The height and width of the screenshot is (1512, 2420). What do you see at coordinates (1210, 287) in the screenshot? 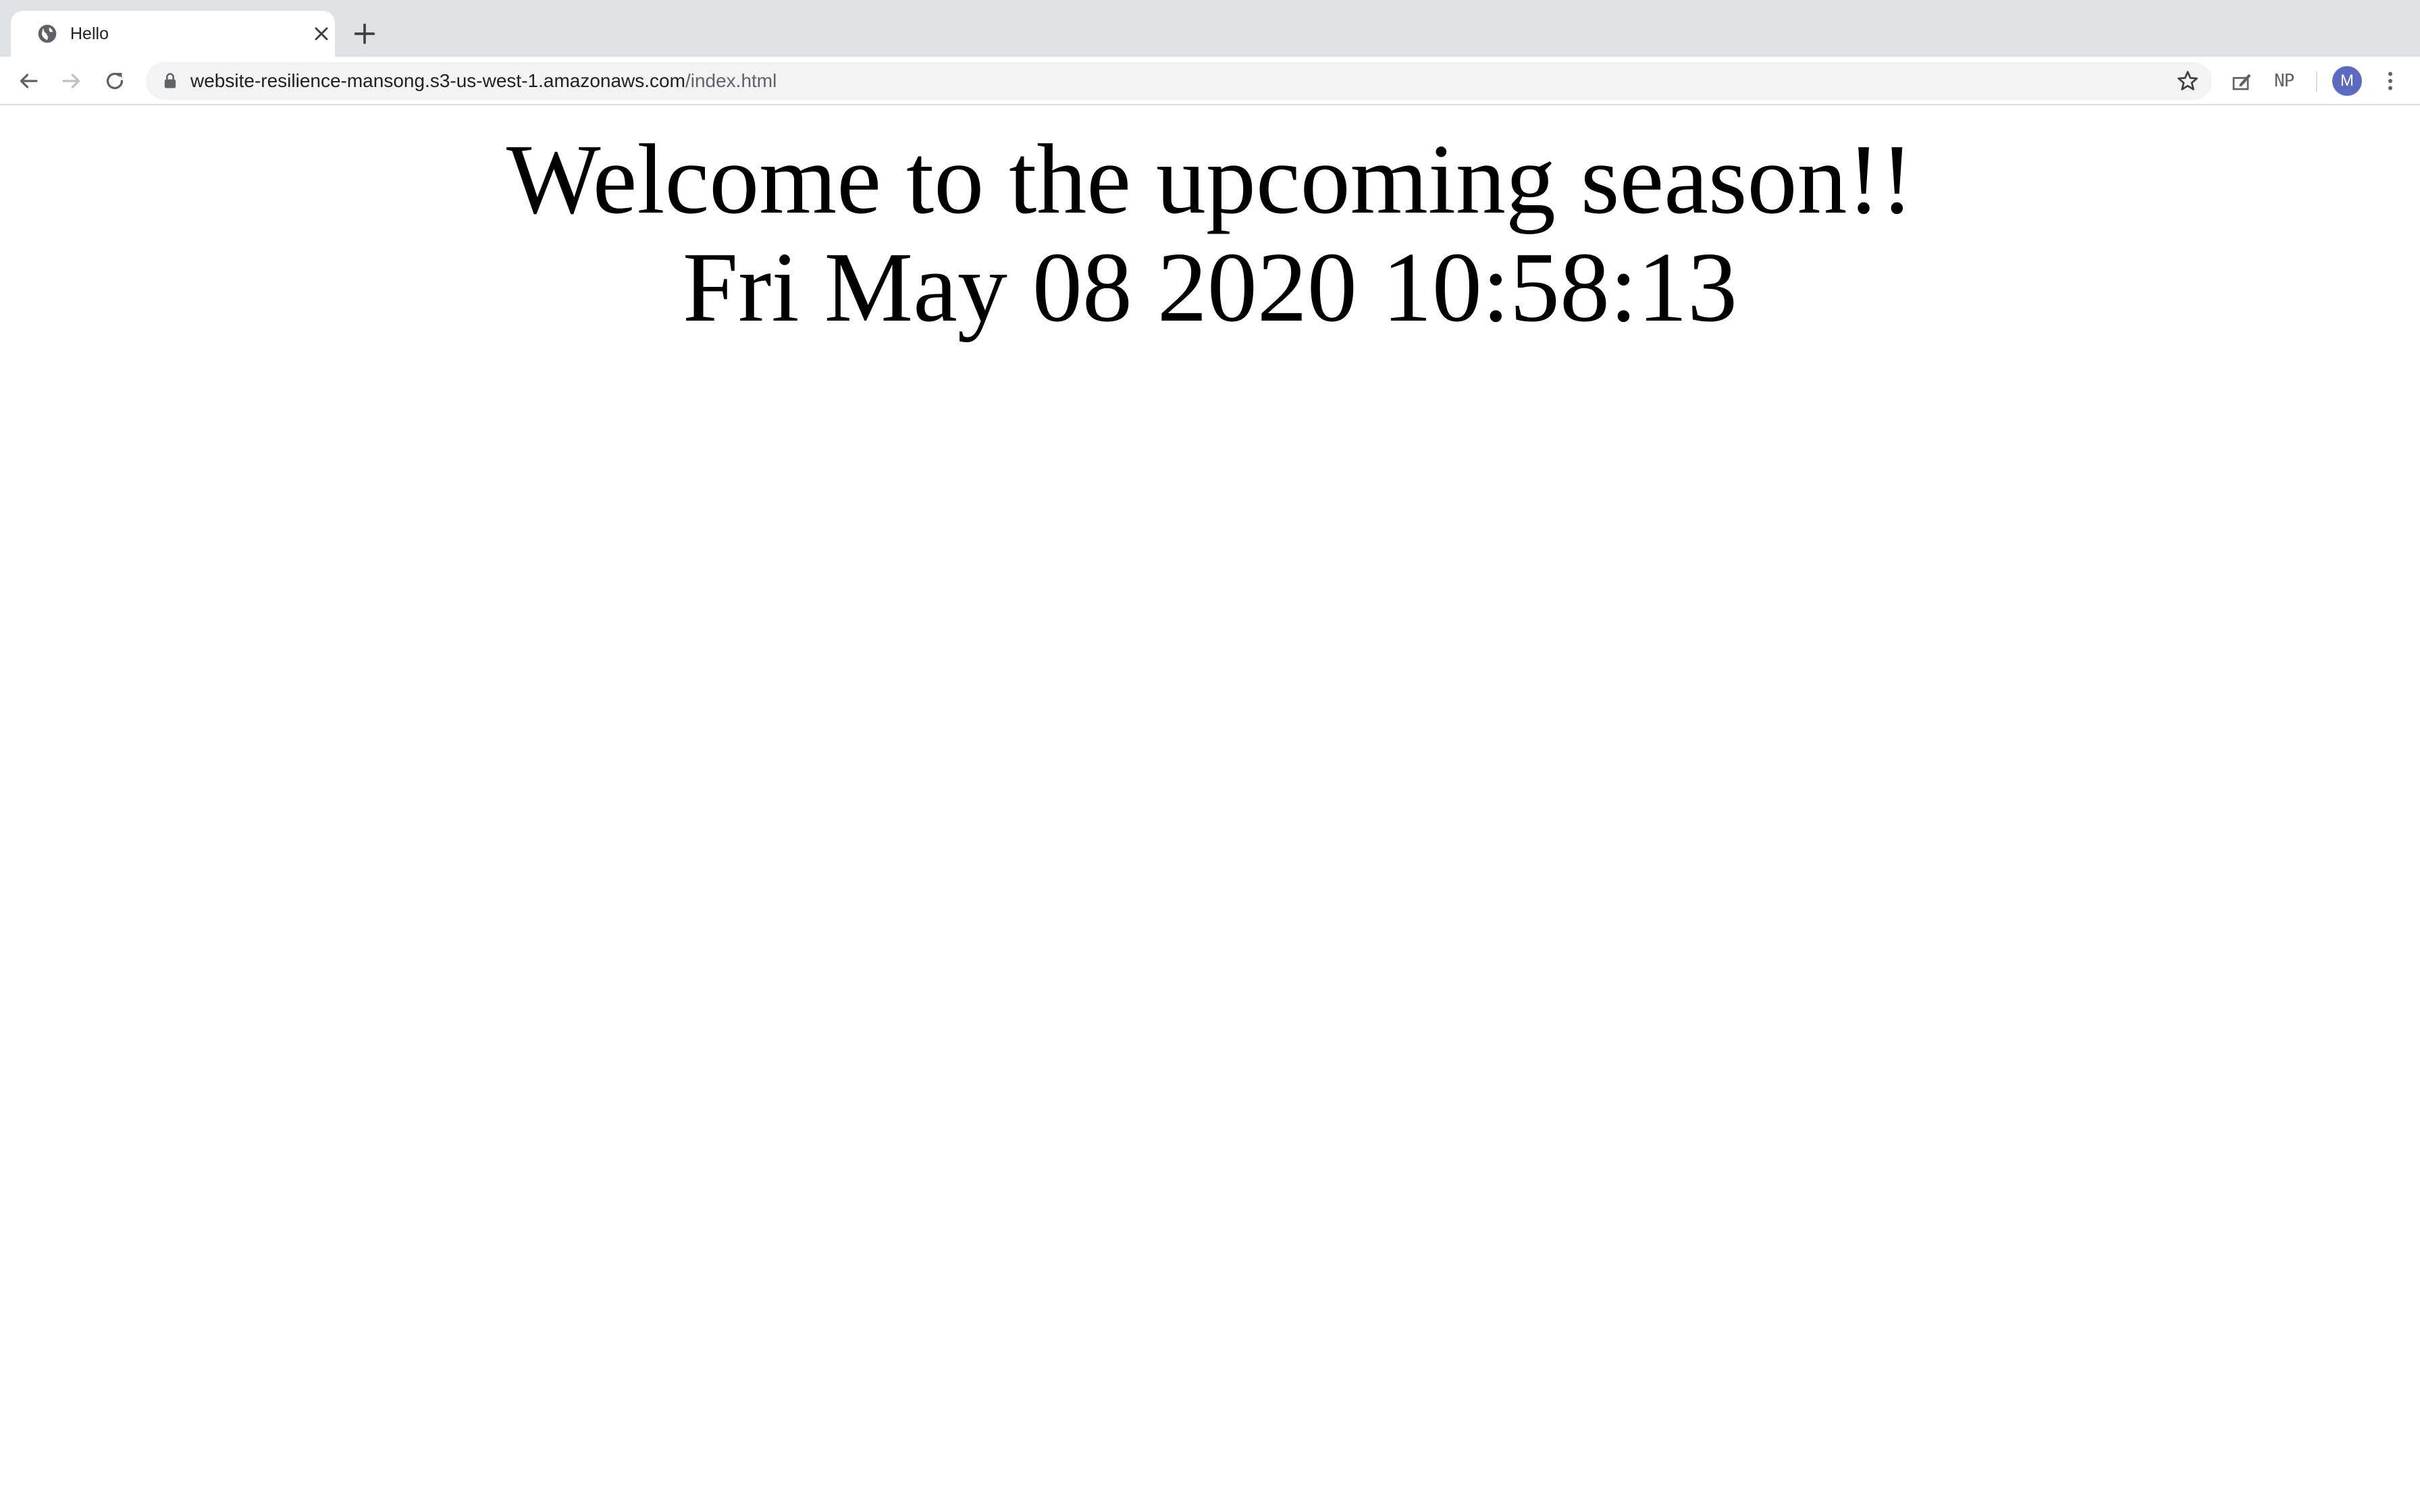
I see `current-datetime: Fri May 08 2020 10:58:13` at bounding box center [1210, 287].